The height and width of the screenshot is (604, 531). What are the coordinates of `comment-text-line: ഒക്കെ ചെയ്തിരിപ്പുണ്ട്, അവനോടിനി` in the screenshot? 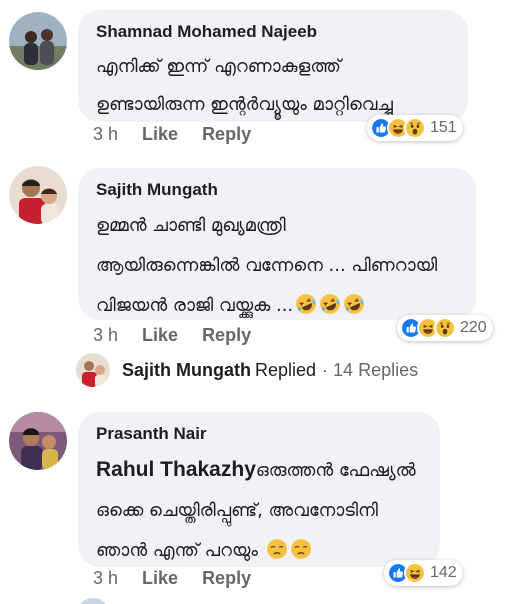 It's located at (237, 510).